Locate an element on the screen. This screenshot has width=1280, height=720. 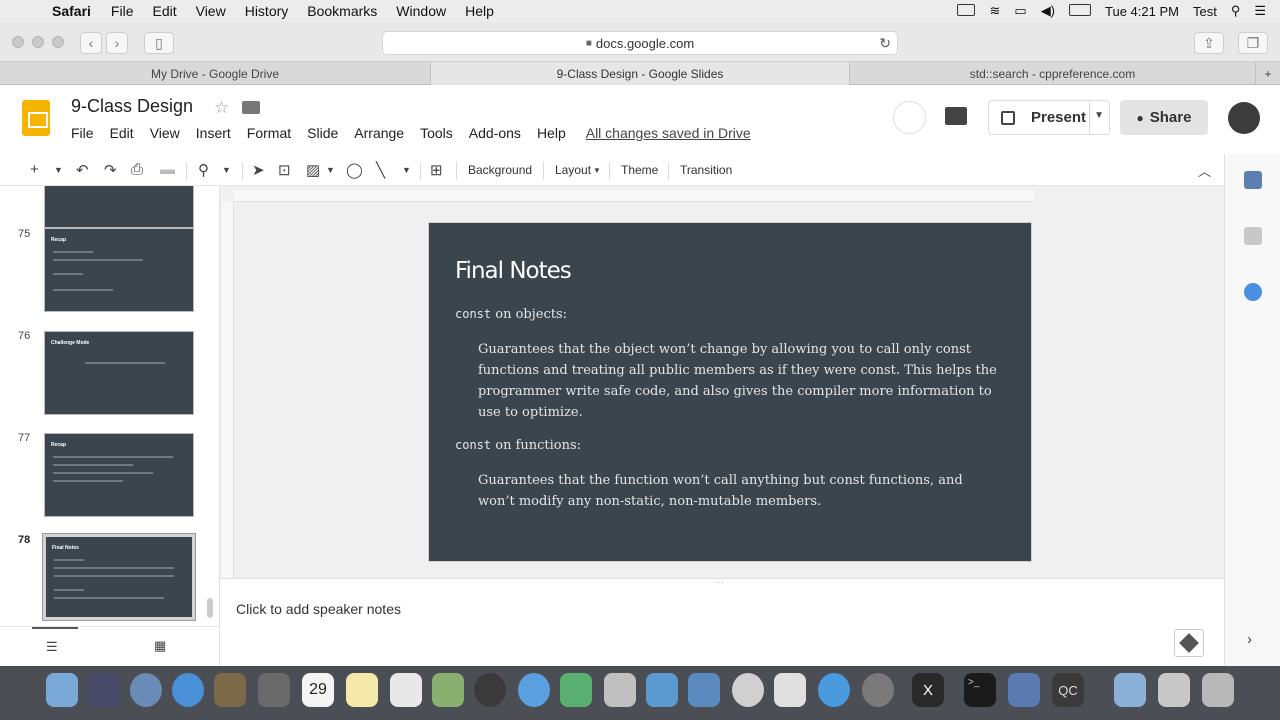
tab-class-design-slides: 9-Class Design - Google Slides is located at coordinates (640, 73).